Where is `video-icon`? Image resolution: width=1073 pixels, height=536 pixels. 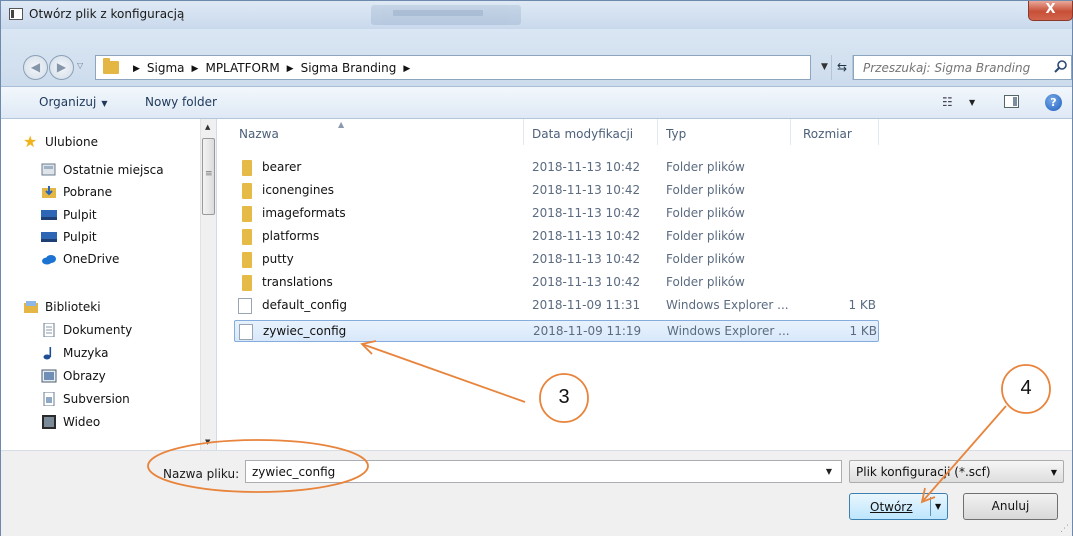
video-icon is located at coordinates (49, 422).